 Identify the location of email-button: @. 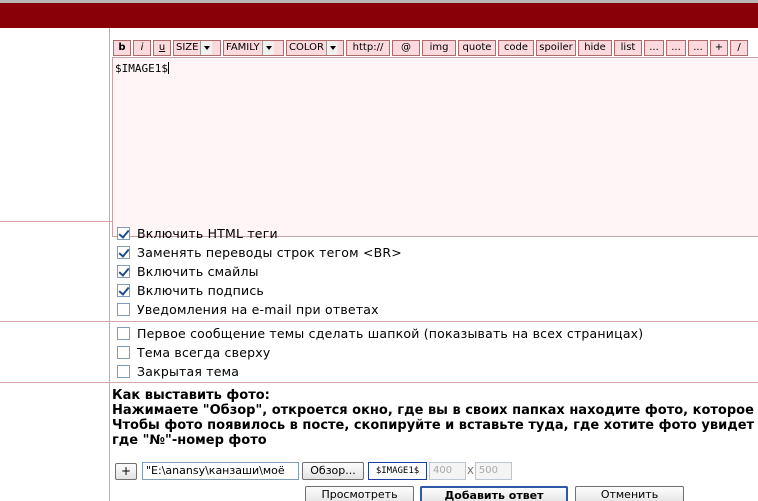
(406, 48).